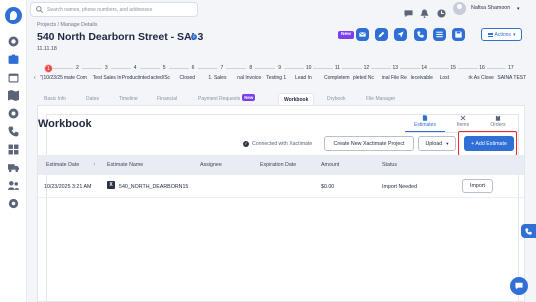 The width and height of the screenshot is (536, 302). Describe the element at coordinates (164, 68) in the screenshot. I see `step-number: 5` at that location.